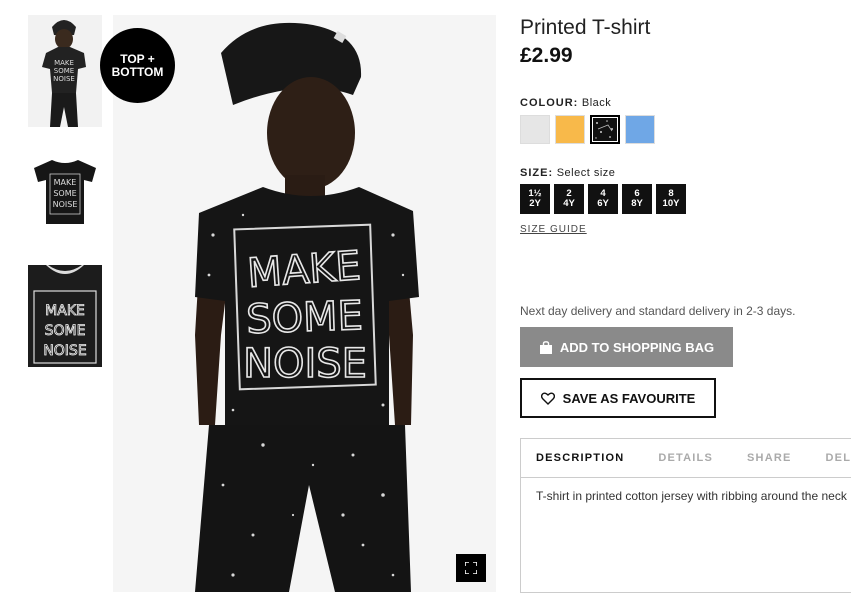 The height and width of the screenshot is (595, 851). I want to click on size-option-bottom: 4Y, so click(569, 203).